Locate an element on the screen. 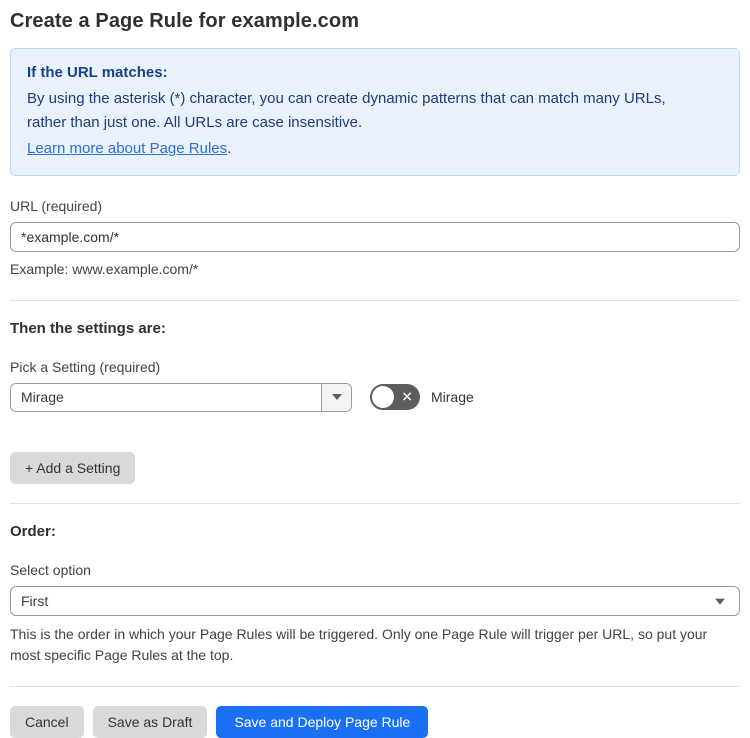 The height and width of the screenshot is (738, 750). url-input is located at coordinates (375, 237).